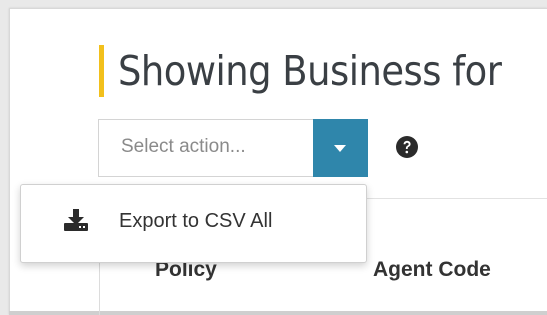 This screenshot has width=547, height=315. I want to click on page-title: Showing Business for, so click(310, 71).